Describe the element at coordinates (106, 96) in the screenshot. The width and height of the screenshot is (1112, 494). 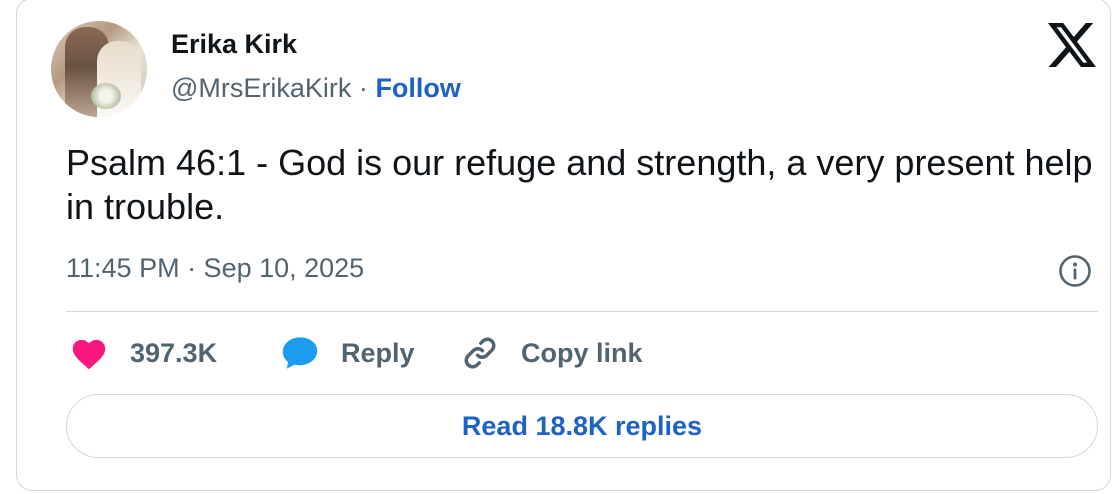
I see `avatar-bouquet` at that location.